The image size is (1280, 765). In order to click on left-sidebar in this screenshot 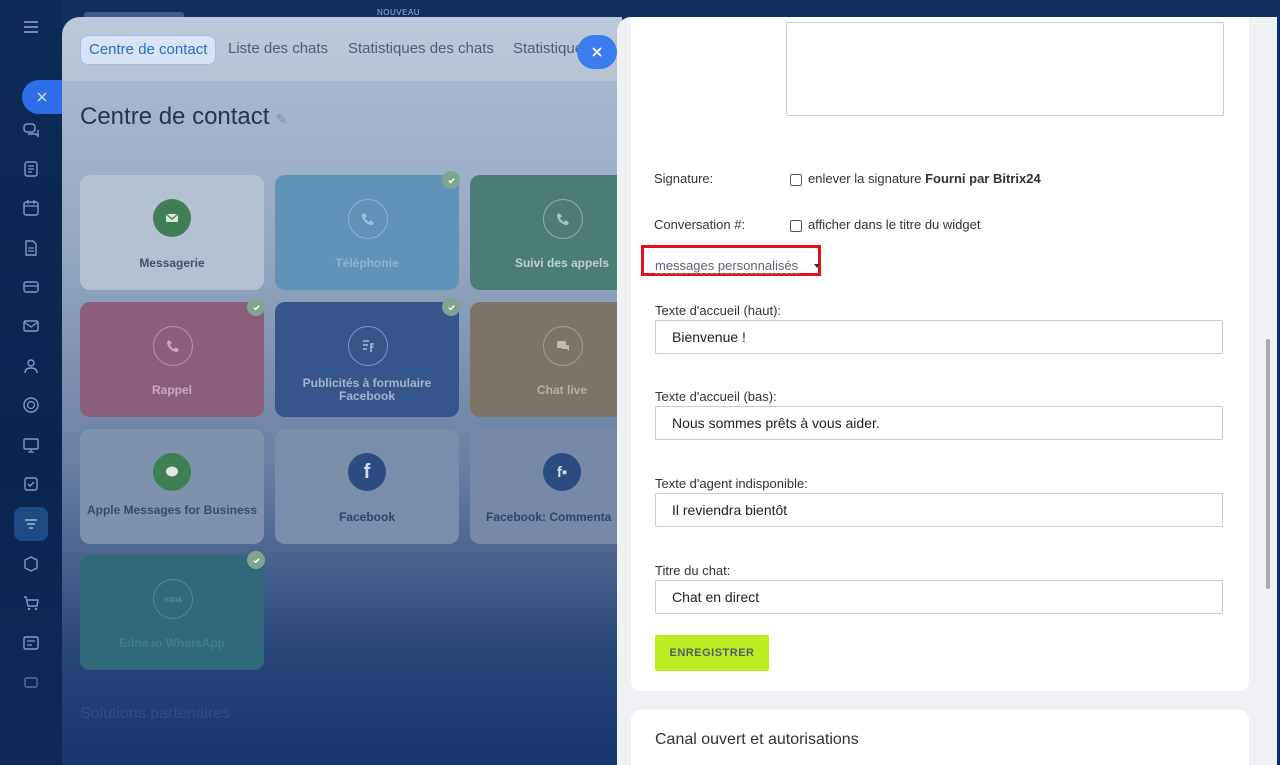, I will do `click(31, 382)`.